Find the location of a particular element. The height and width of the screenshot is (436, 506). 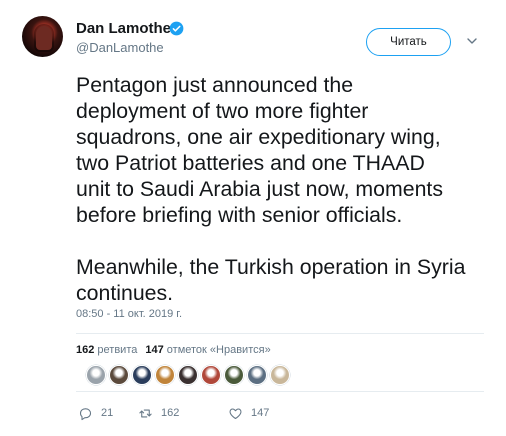

author-handle: @DanLamothe is located at coordinates (120, 47).